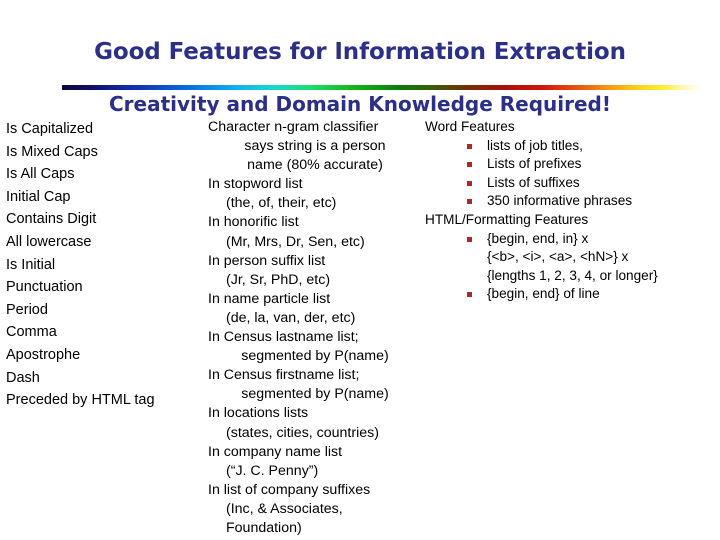 This screenshot has height=540, width=720. Describe the element at coordinates (543, 294) in the screenshot. I see `right-bullet-line: {begin, end} of line` at that location.